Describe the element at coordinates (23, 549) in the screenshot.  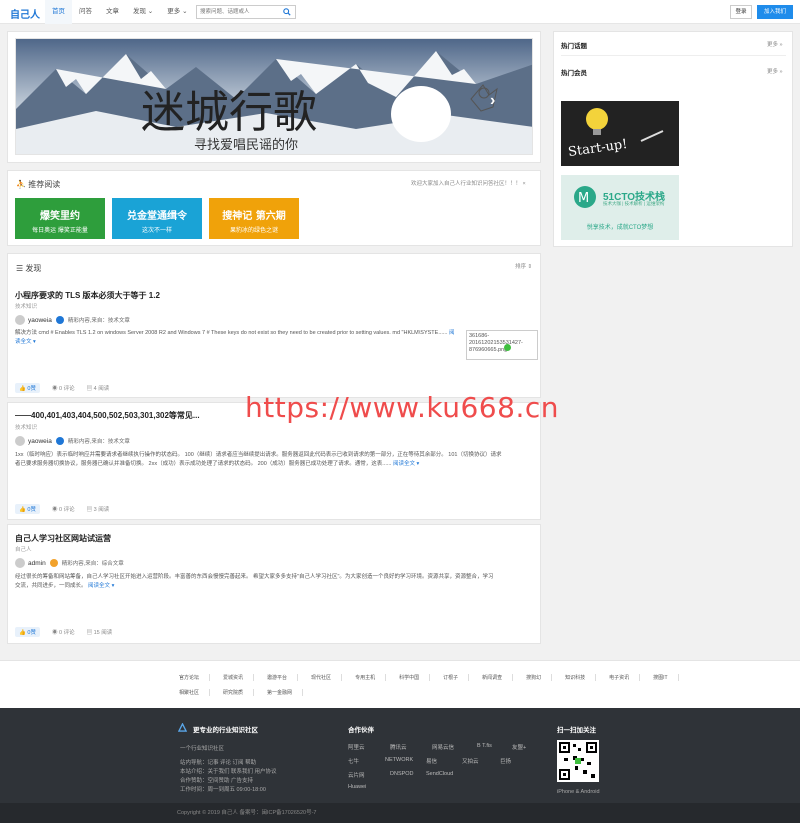
I see `article-tag: 自己人` at that location.